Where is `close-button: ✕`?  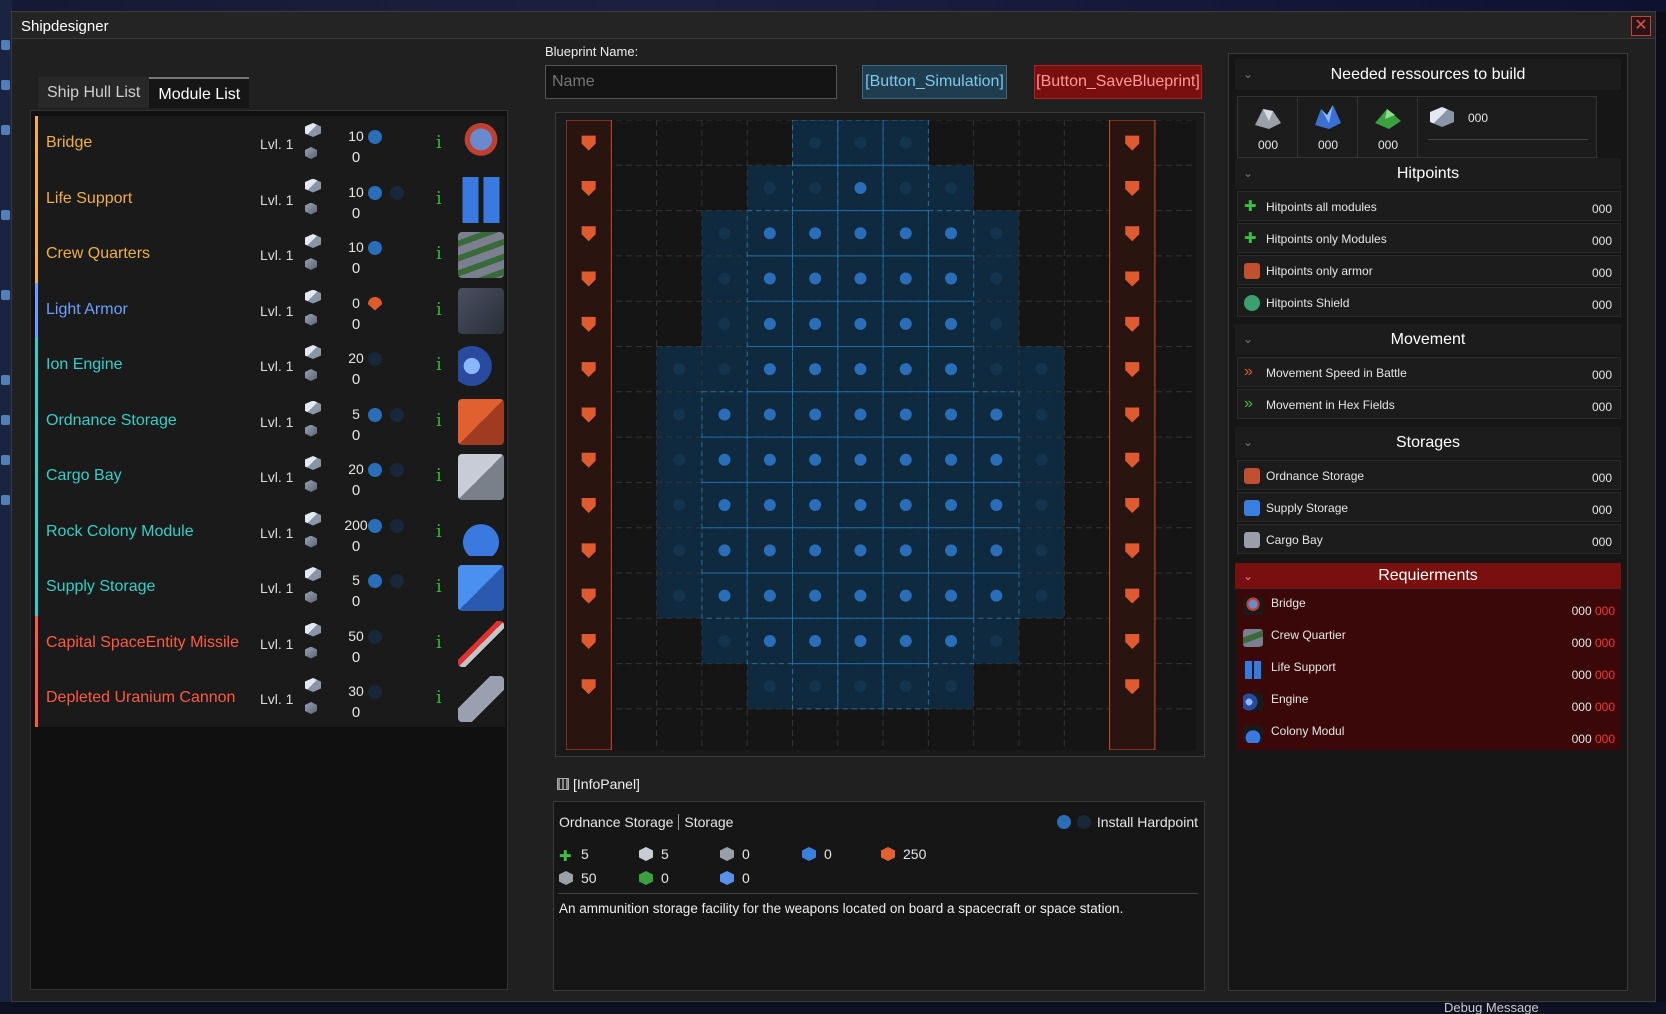
close-button: ✕ is located at coordinates (1641, 26).